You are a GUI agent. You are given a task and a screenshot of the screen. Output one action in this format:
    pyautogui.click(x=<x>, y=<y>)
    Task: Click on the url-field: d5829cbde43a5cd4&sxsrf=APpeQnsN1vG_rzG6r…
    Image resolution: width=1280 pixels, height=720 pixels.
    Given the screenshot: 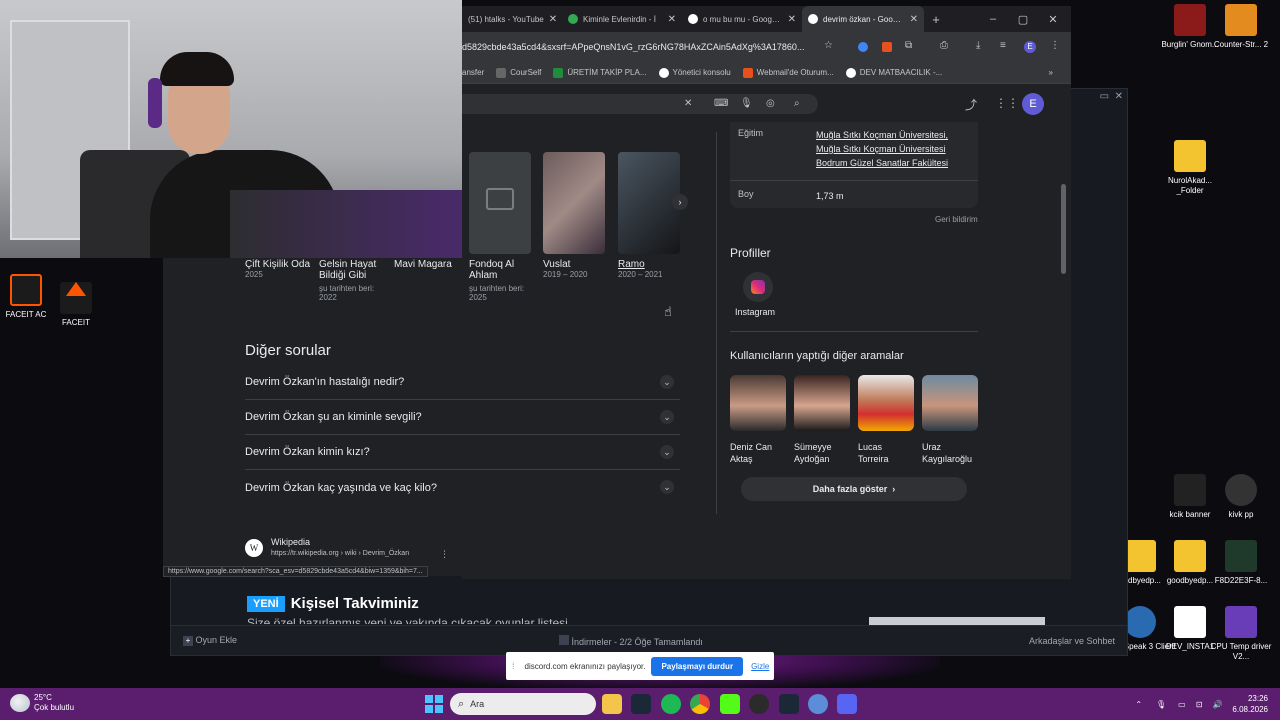 What is the action you would take?
    pyautogui.click(x=640, y=47)
    